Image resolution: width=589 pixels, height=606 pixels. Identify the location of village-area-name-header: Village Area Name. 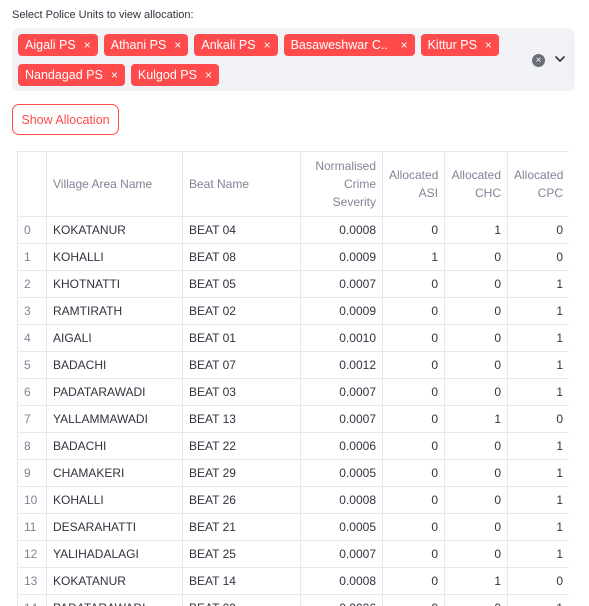
(114, 184).